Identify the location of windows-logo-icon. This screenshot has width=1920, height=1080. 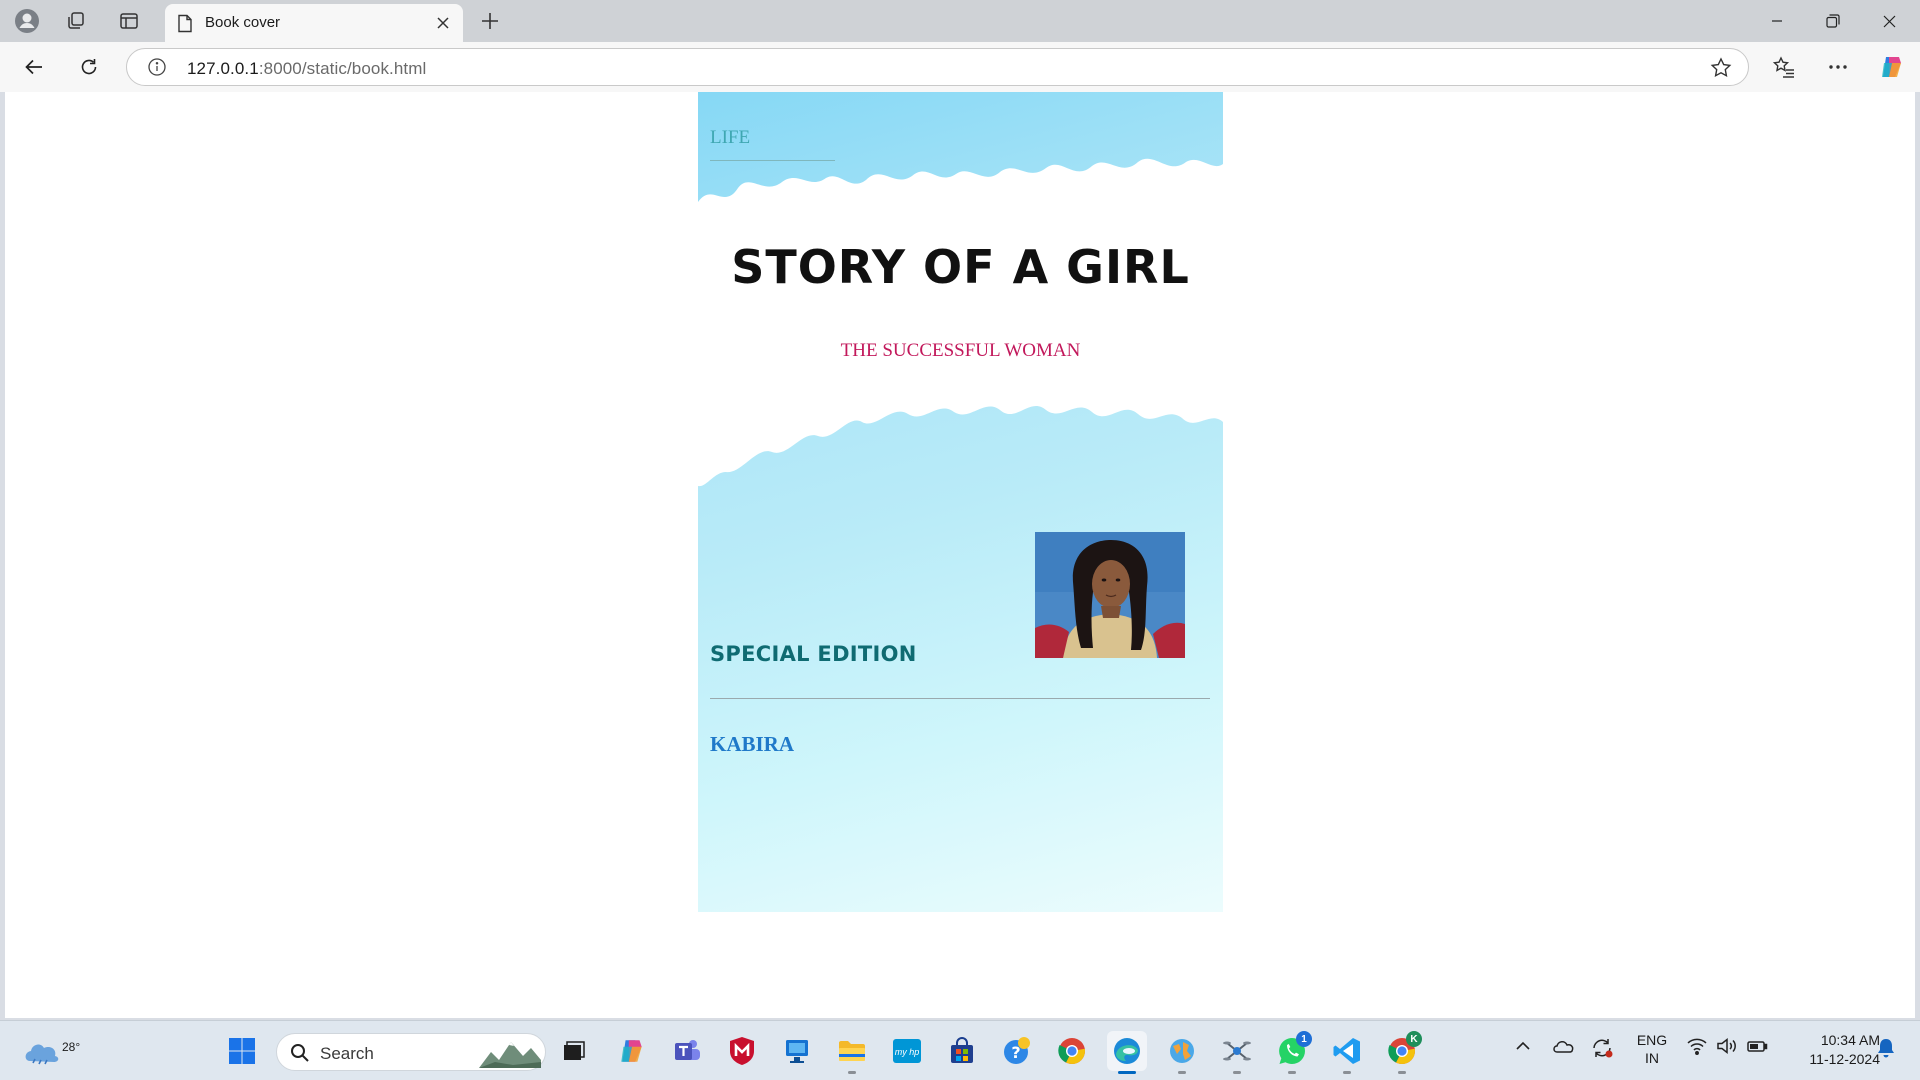
(242, 1051).